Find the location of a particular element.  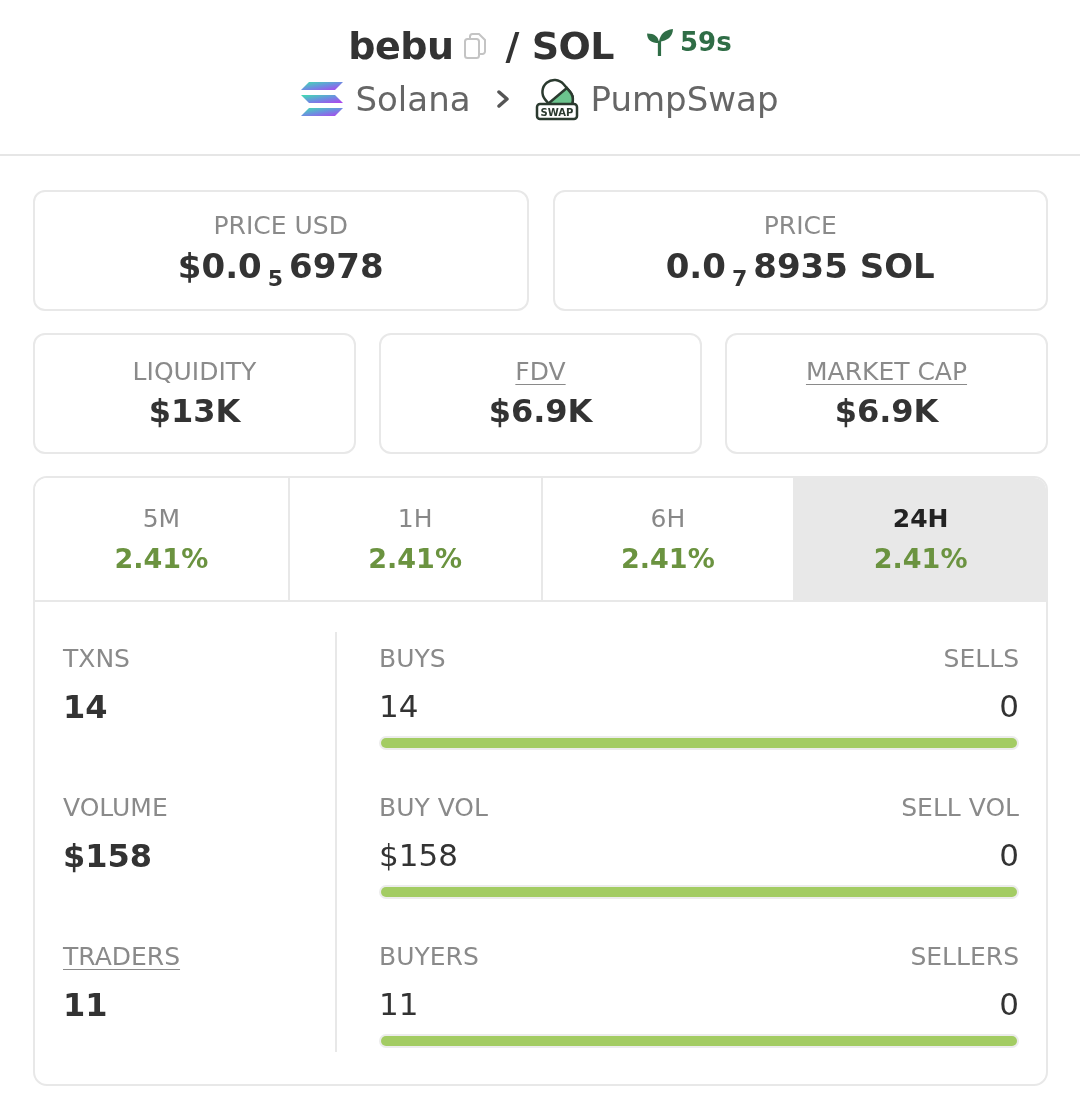

metric-label: TRADERS is located at coordinates (122, 957).